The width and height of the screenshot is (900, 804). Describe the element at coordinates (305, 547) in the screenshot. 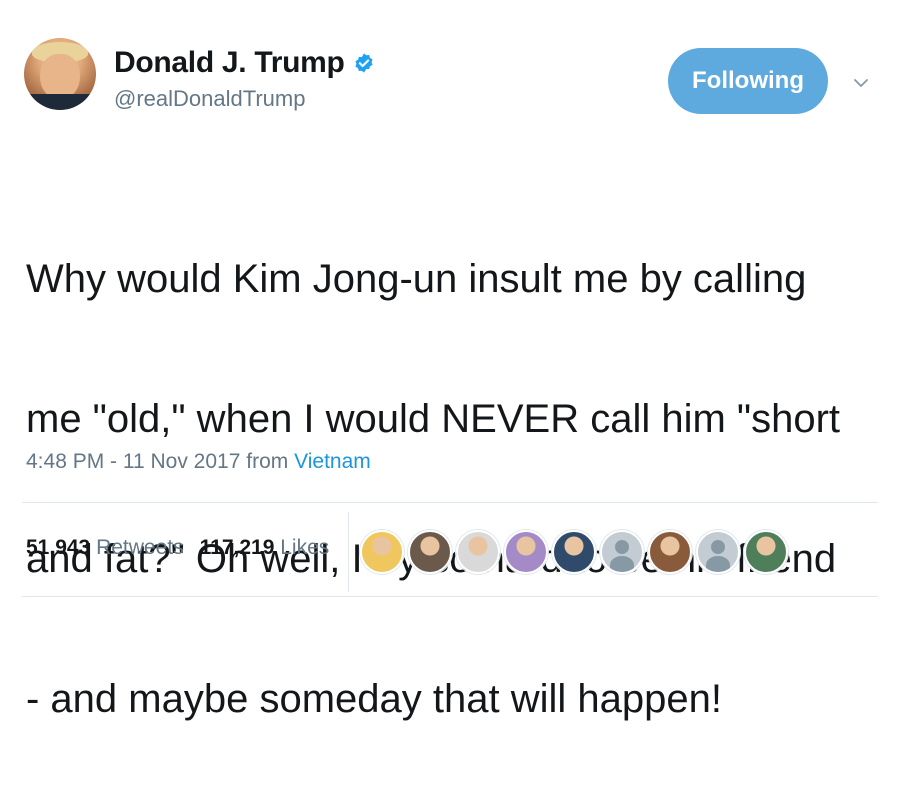

I see `likes-label: Likes` at that location.